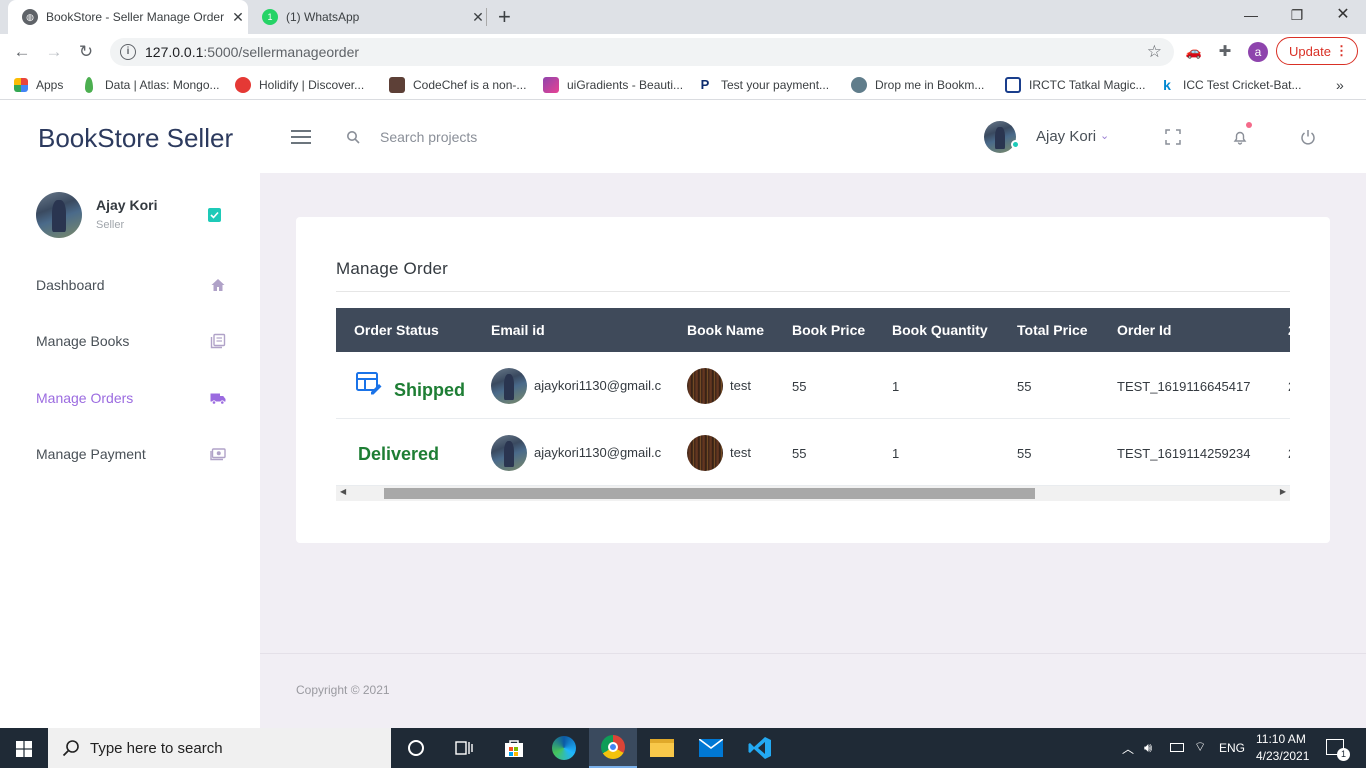 Image resolution: width=1366 pixels, height=768 pixels. Describe the element at coordinates (1144, 330) in the screenshot. I see `column-header: Order Id` at that location.